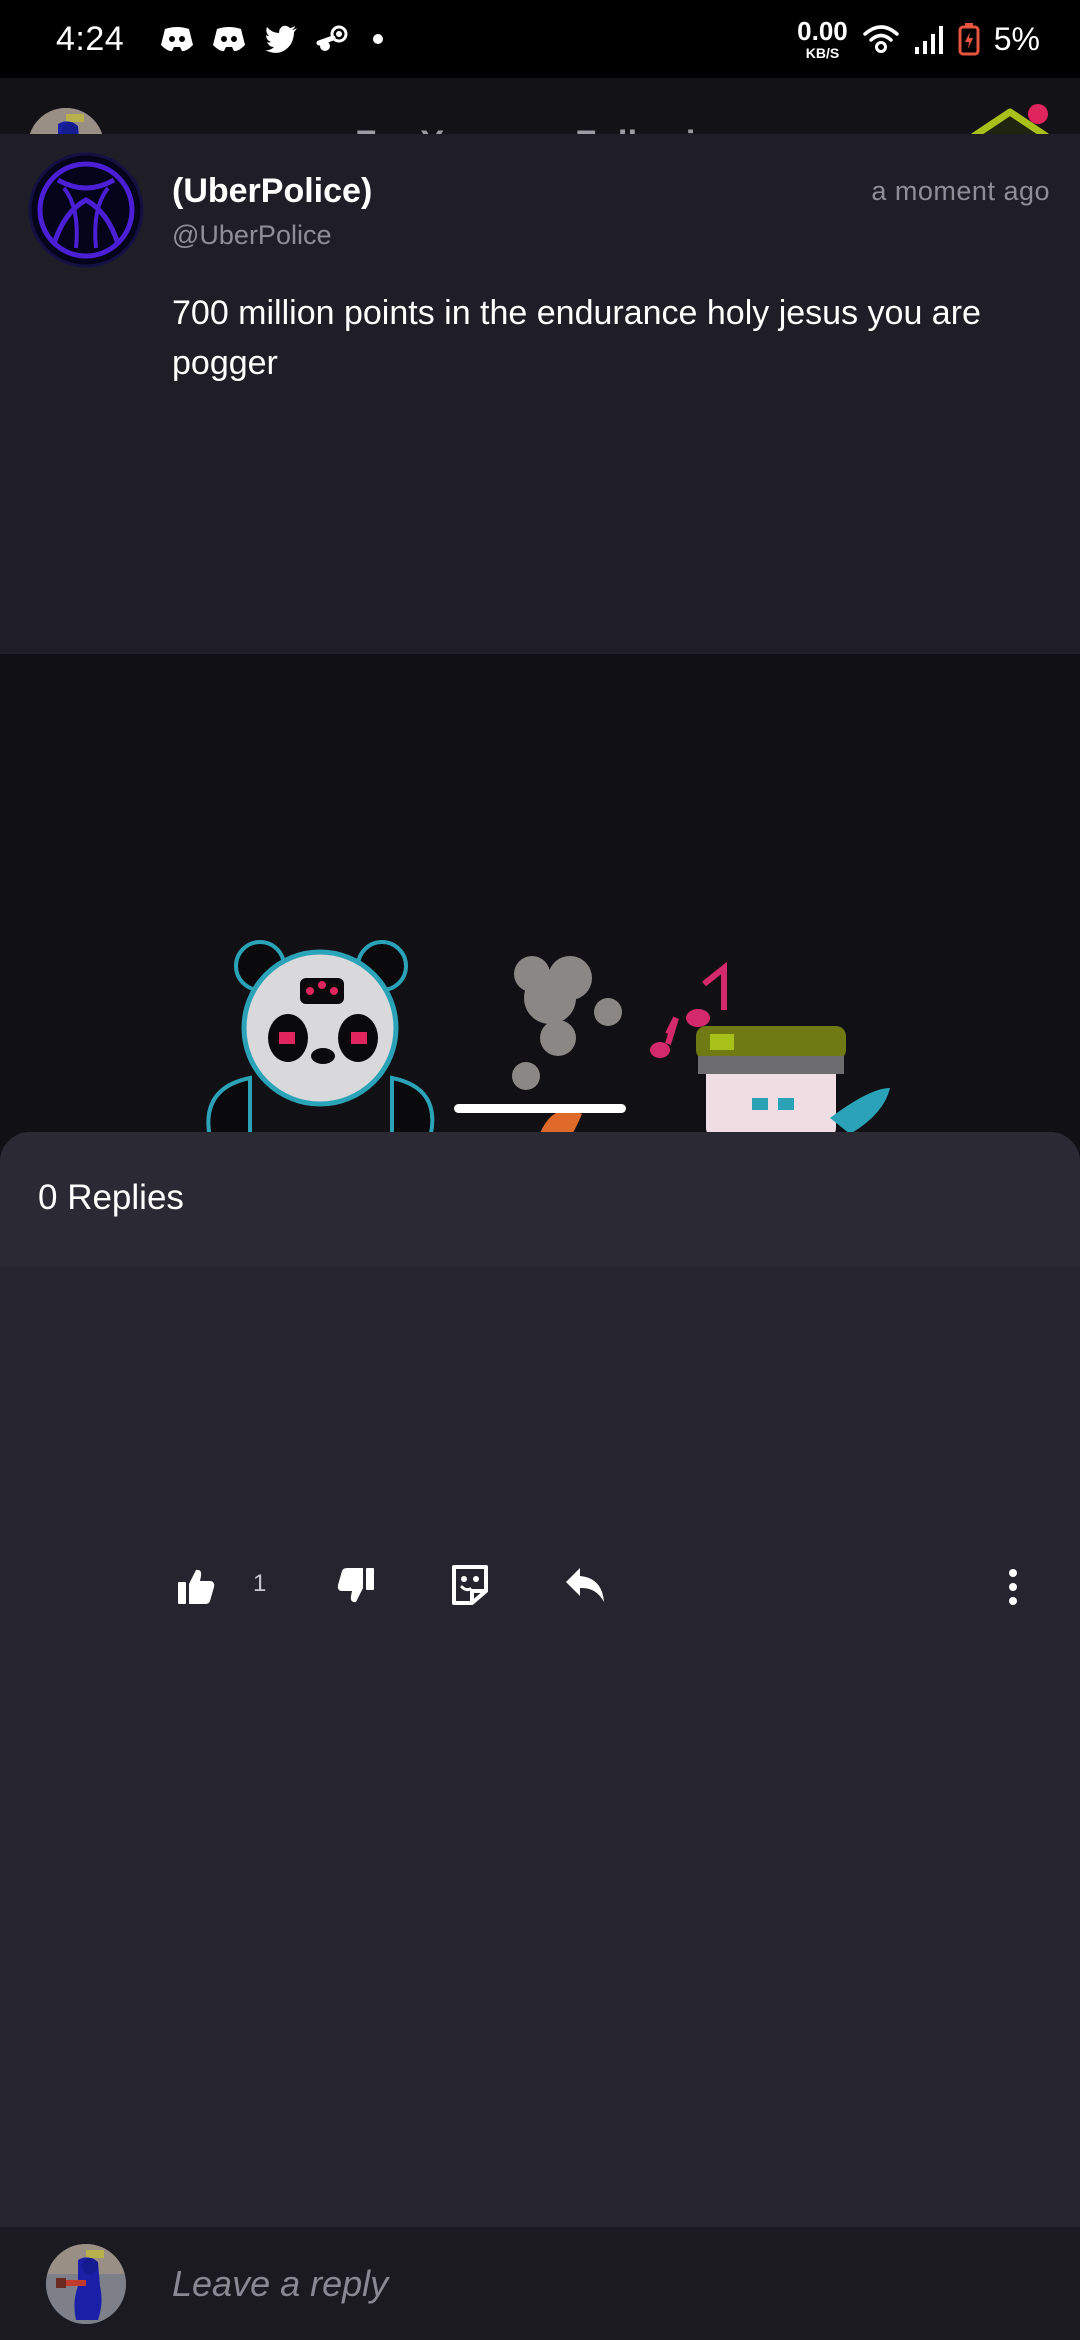 The height and width of the screenshot is (2340, 1080). Describe the element at coordinates (196, 1586) in the screenshot. I see `like-icon` at that location.